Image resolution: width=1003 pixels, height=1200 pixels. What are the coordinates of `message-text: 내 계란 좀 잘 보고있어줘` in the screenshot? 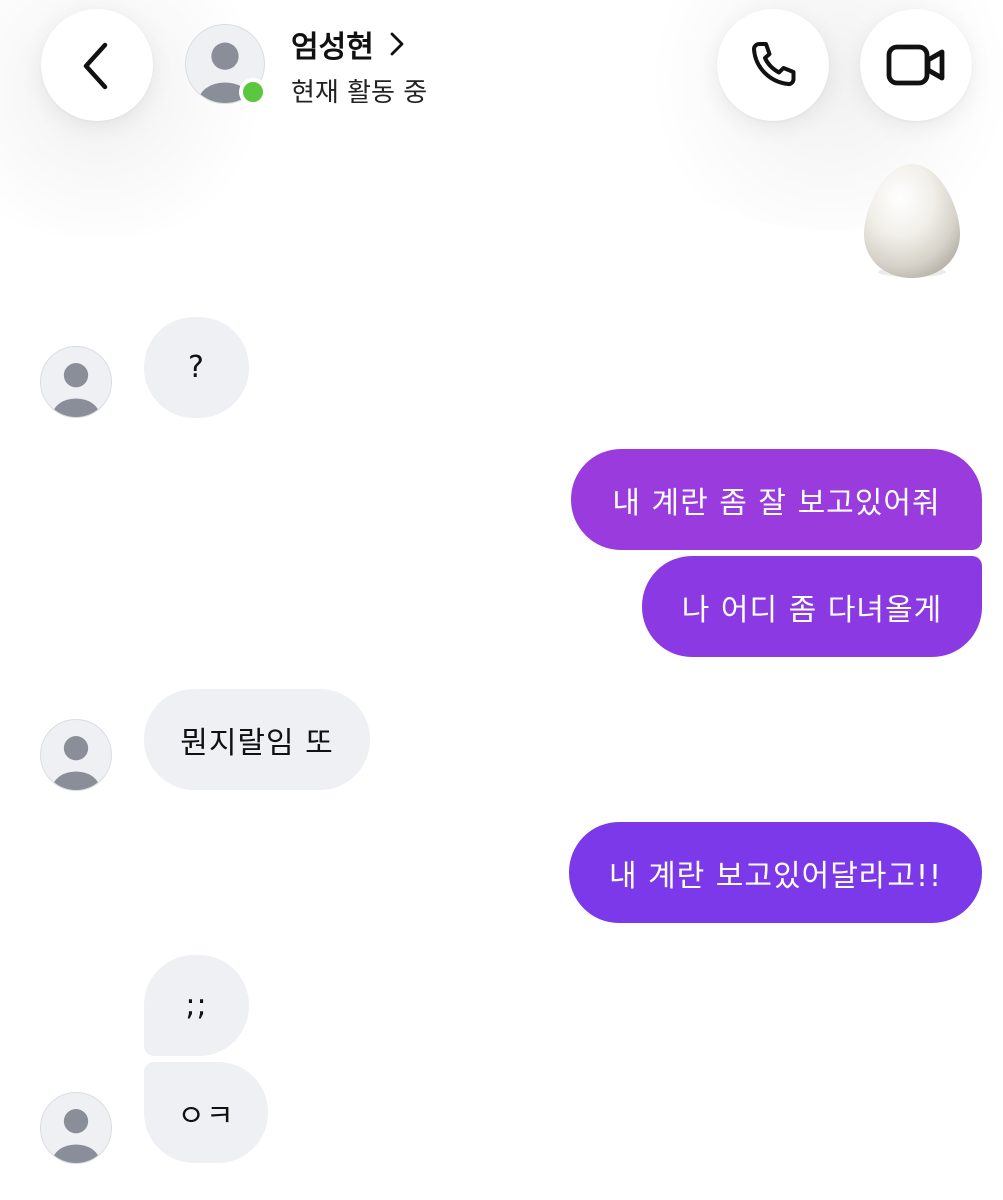 It's located at (776, 503).